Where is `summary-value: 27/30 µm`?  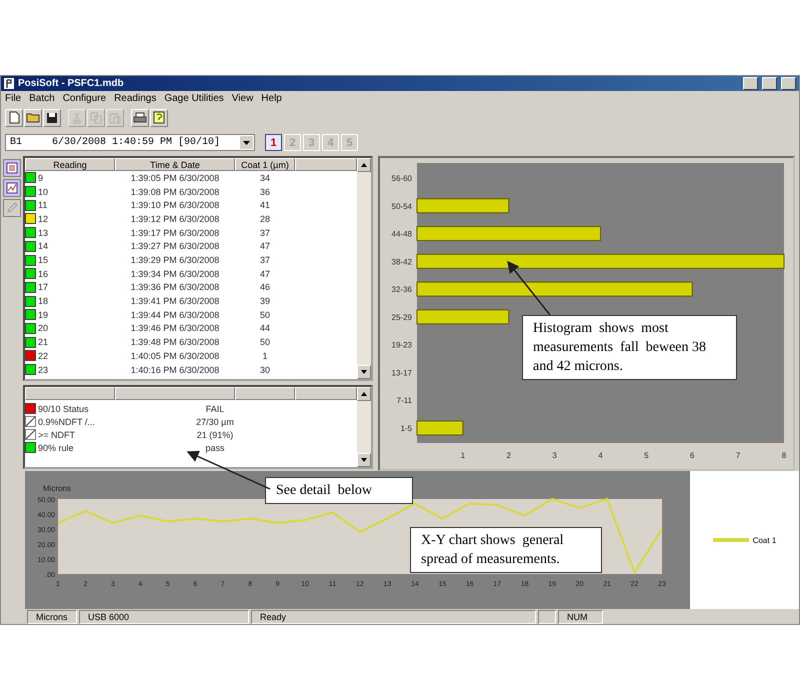
summary-value: 27/30 µm is located at coordinates (215, 421).